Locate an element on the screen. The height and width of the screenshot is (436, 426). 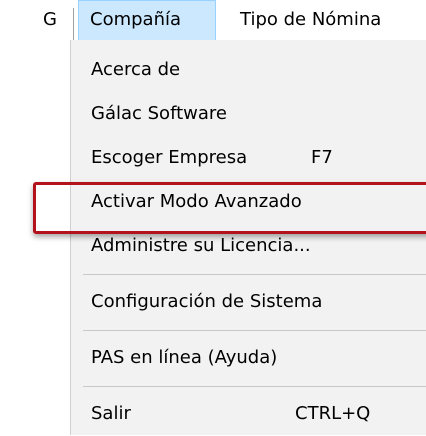
menu-item-shortcut: F7 is located at coordinates (322, 157).